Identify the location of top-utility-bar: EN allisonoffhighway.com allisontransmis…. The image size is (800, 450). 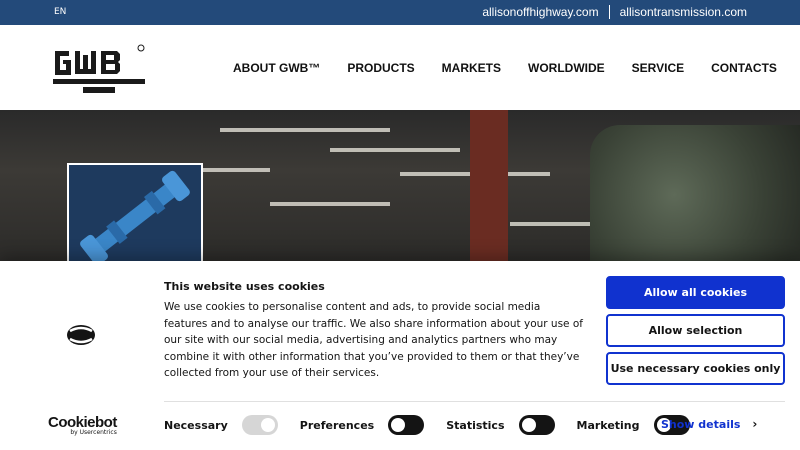
(400, 12).